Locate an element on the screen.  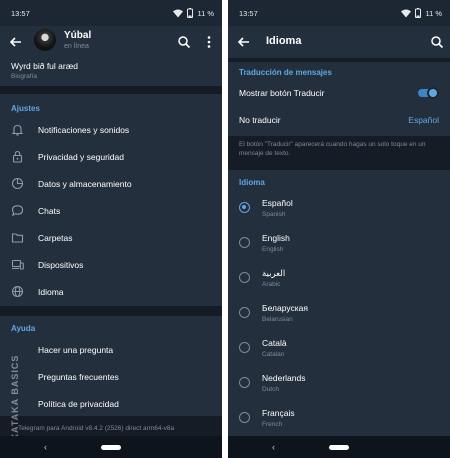
language-name: Беларуская is located at coordinates (285, 308).